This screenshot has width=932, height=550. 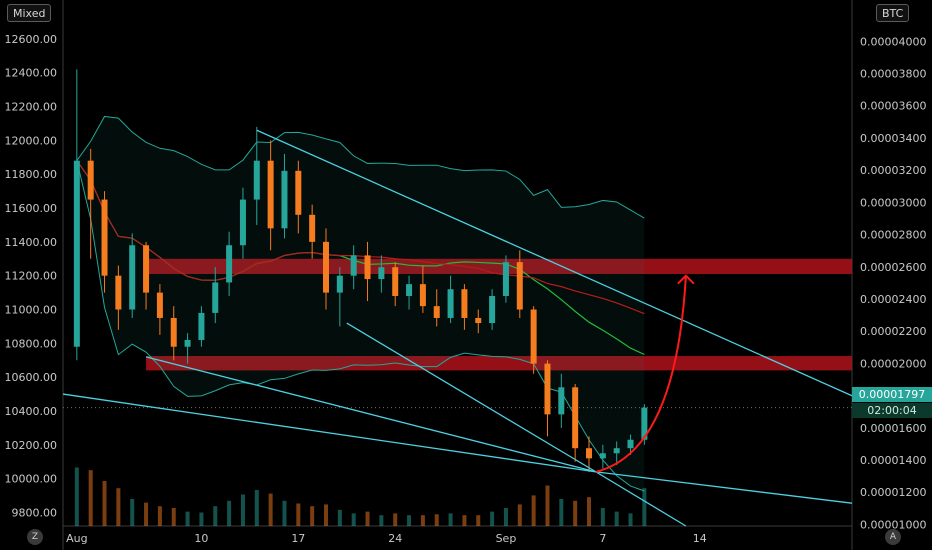 I want to click on time-axis: Aug 10 17 24 Sep 7 14, so click(x=386, y=538).